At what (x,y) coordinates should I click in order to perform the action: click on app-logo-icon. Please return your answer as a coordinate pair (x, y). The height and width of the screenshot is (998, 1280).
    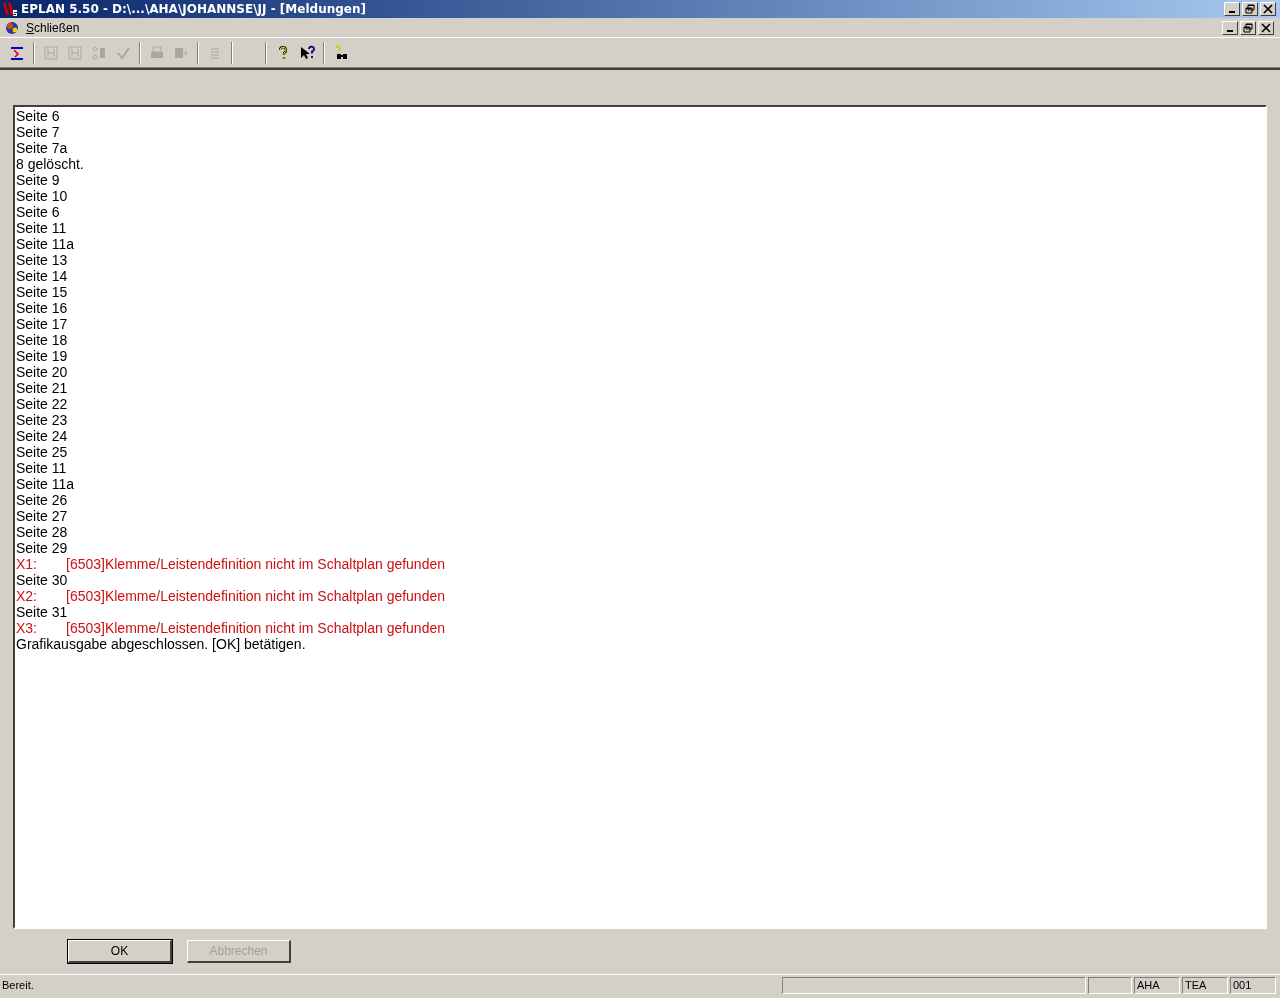
    Looking at the image, I should click on (10, 9).